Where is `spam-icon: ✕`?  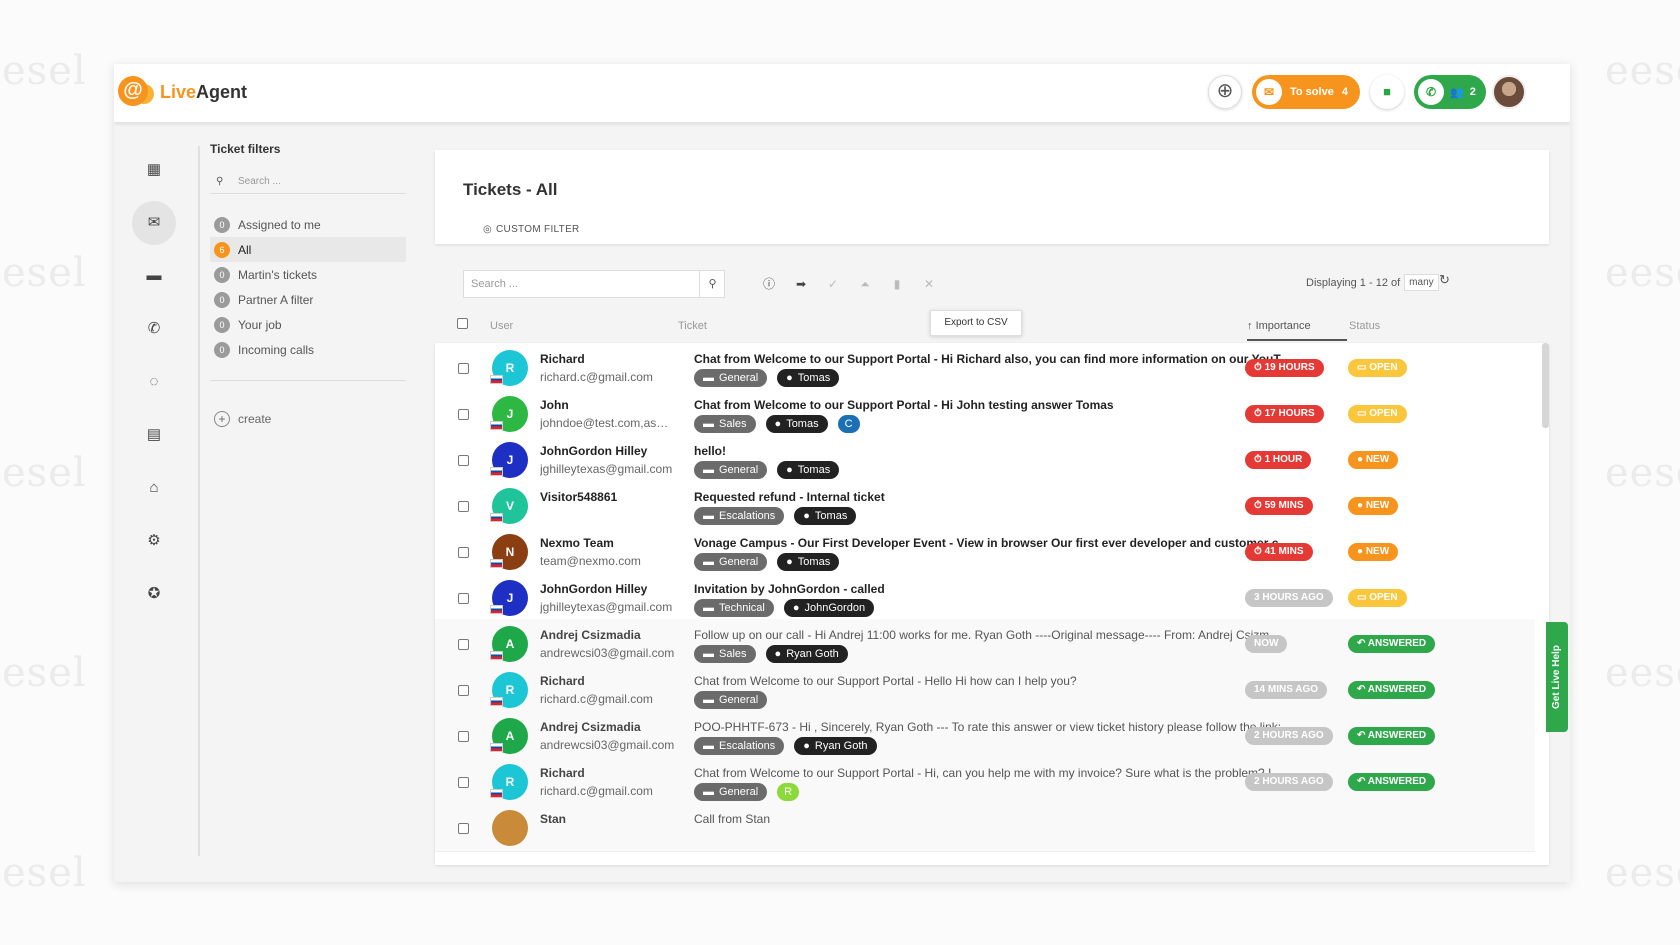
spam-icon: ✕ is located at coordinates (929, 284).